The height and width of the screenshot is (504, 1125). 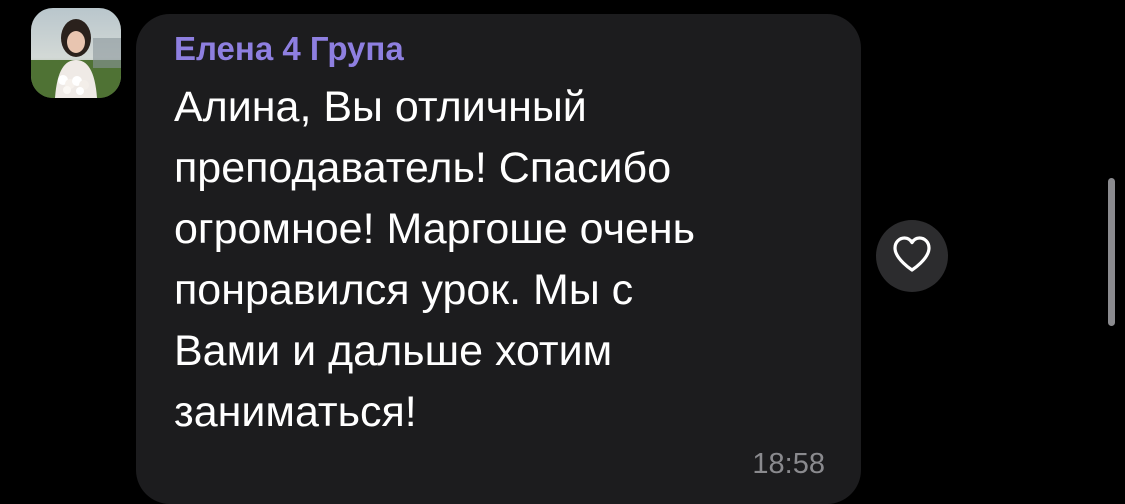 I want to click on heart-outline-icon, so click(x=912, y=256).